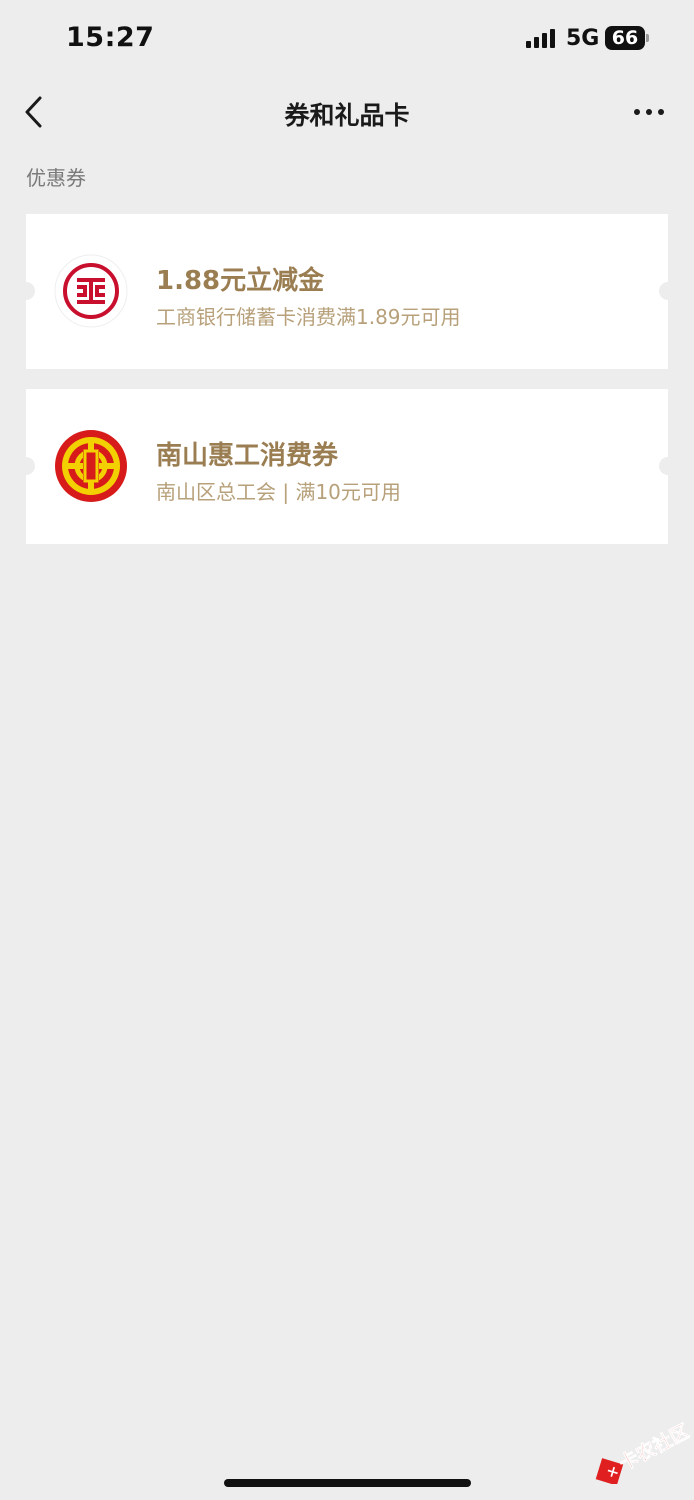  I want to click on coupon-title: 1.88元立减金, so click(240, 281).